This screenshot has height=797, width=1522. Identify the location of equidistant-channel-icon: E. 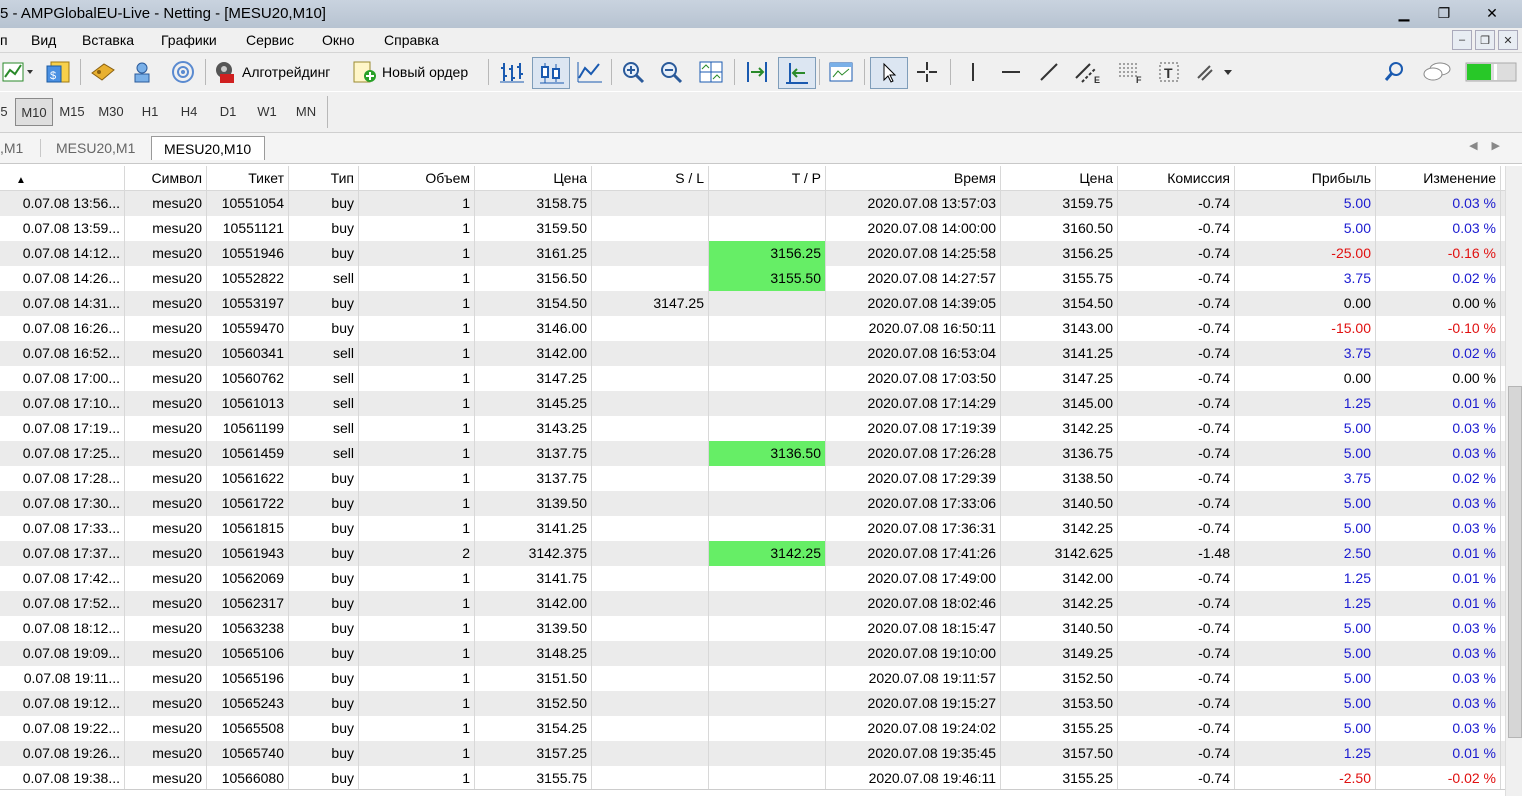
(1089, 72).